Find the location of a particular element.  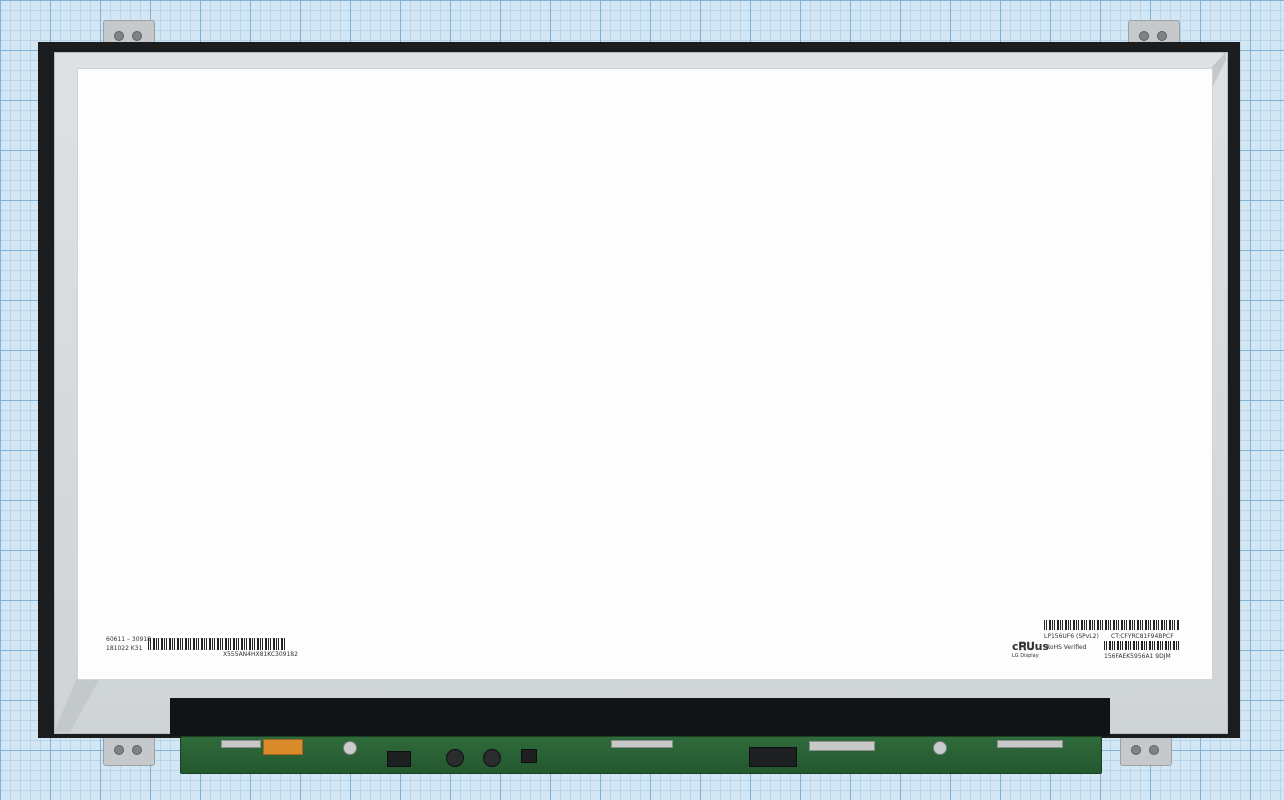

flex-cable is located at coordinates (283, 747).